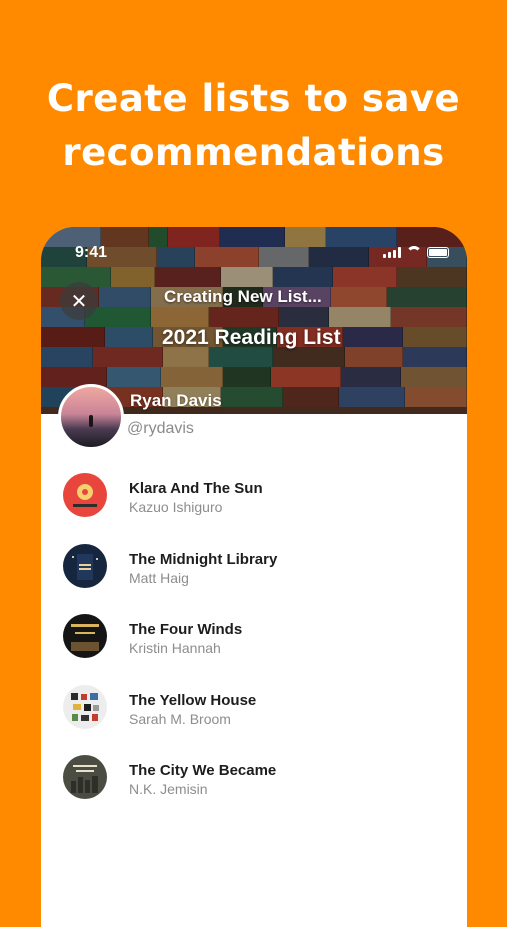 This screenshot has height=927, width=507. Describe the element at coordinates (175, 648) in the screenshot. I see `book-author: Kristin Hannah` at that location.